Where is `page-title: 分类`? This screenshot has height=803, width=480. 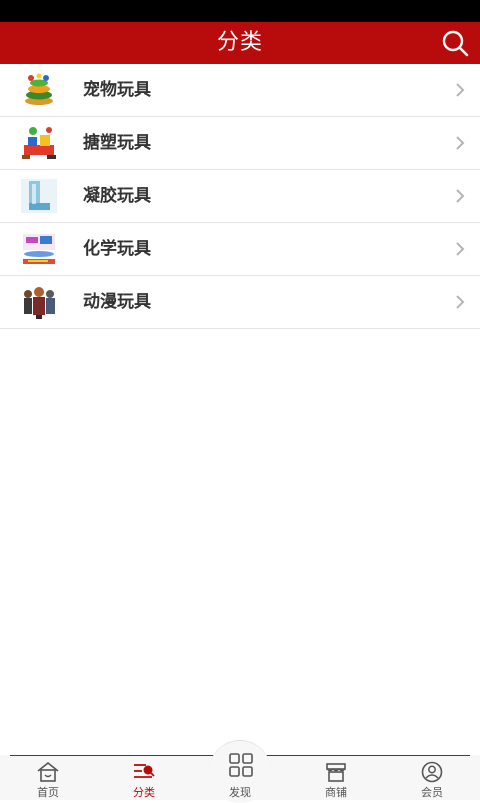
page-title: 分类 is located at coordinates (239, 42).